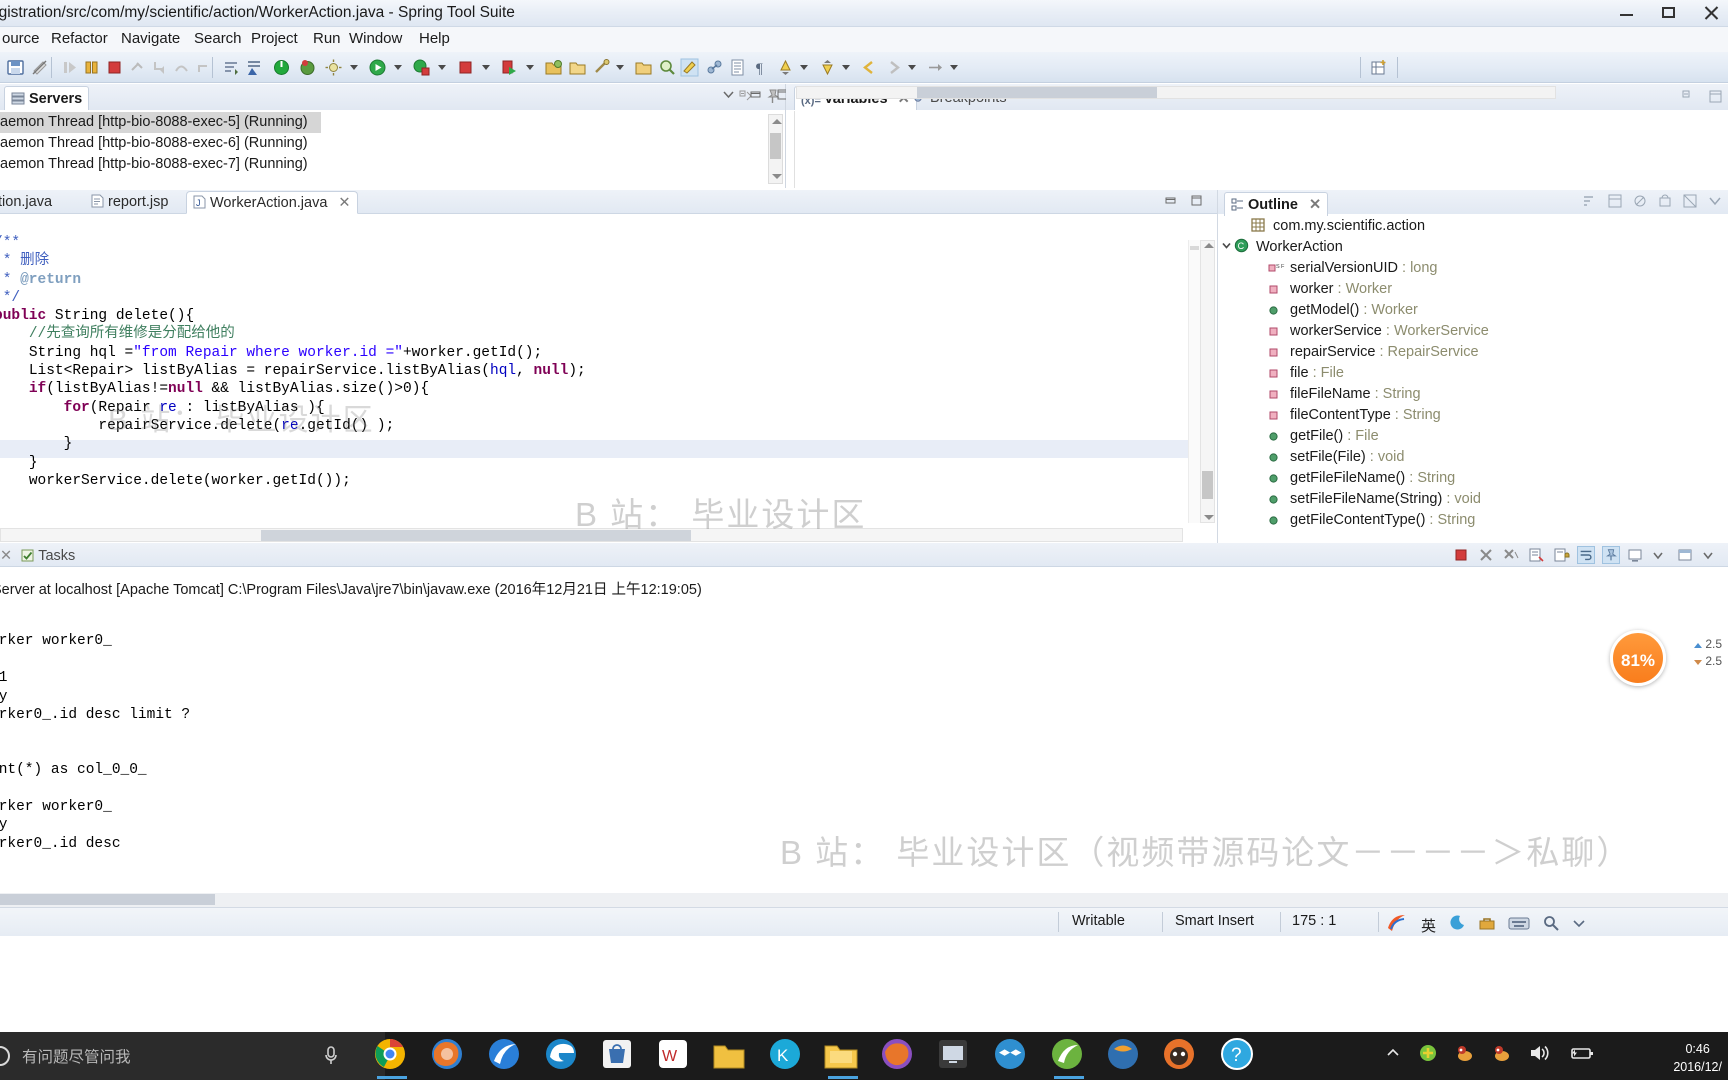  Describe the element at coordinates (1196, 203) in the screenshot. I see `maximize-editor-icon` at that location.